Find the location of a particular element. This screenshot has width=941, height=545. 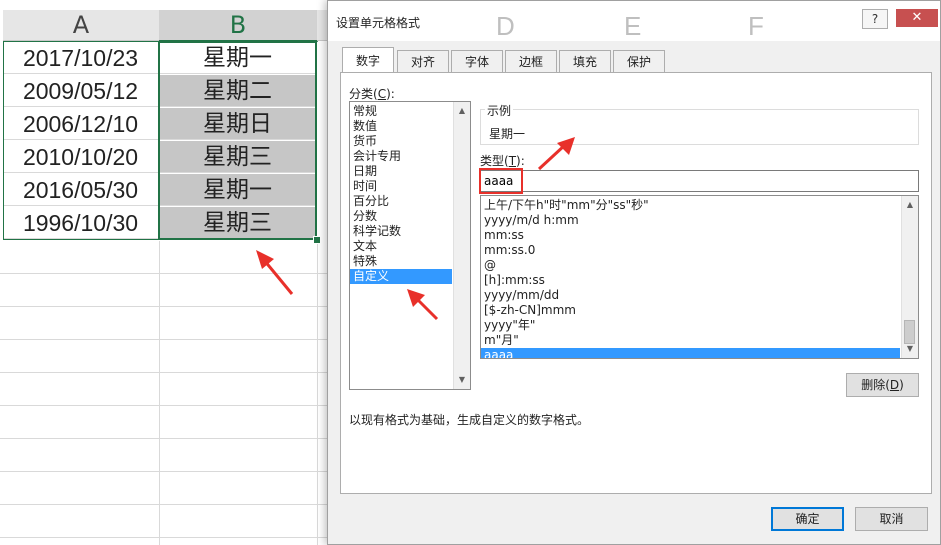

column-header-a: A is located at coordinates (81, 25).